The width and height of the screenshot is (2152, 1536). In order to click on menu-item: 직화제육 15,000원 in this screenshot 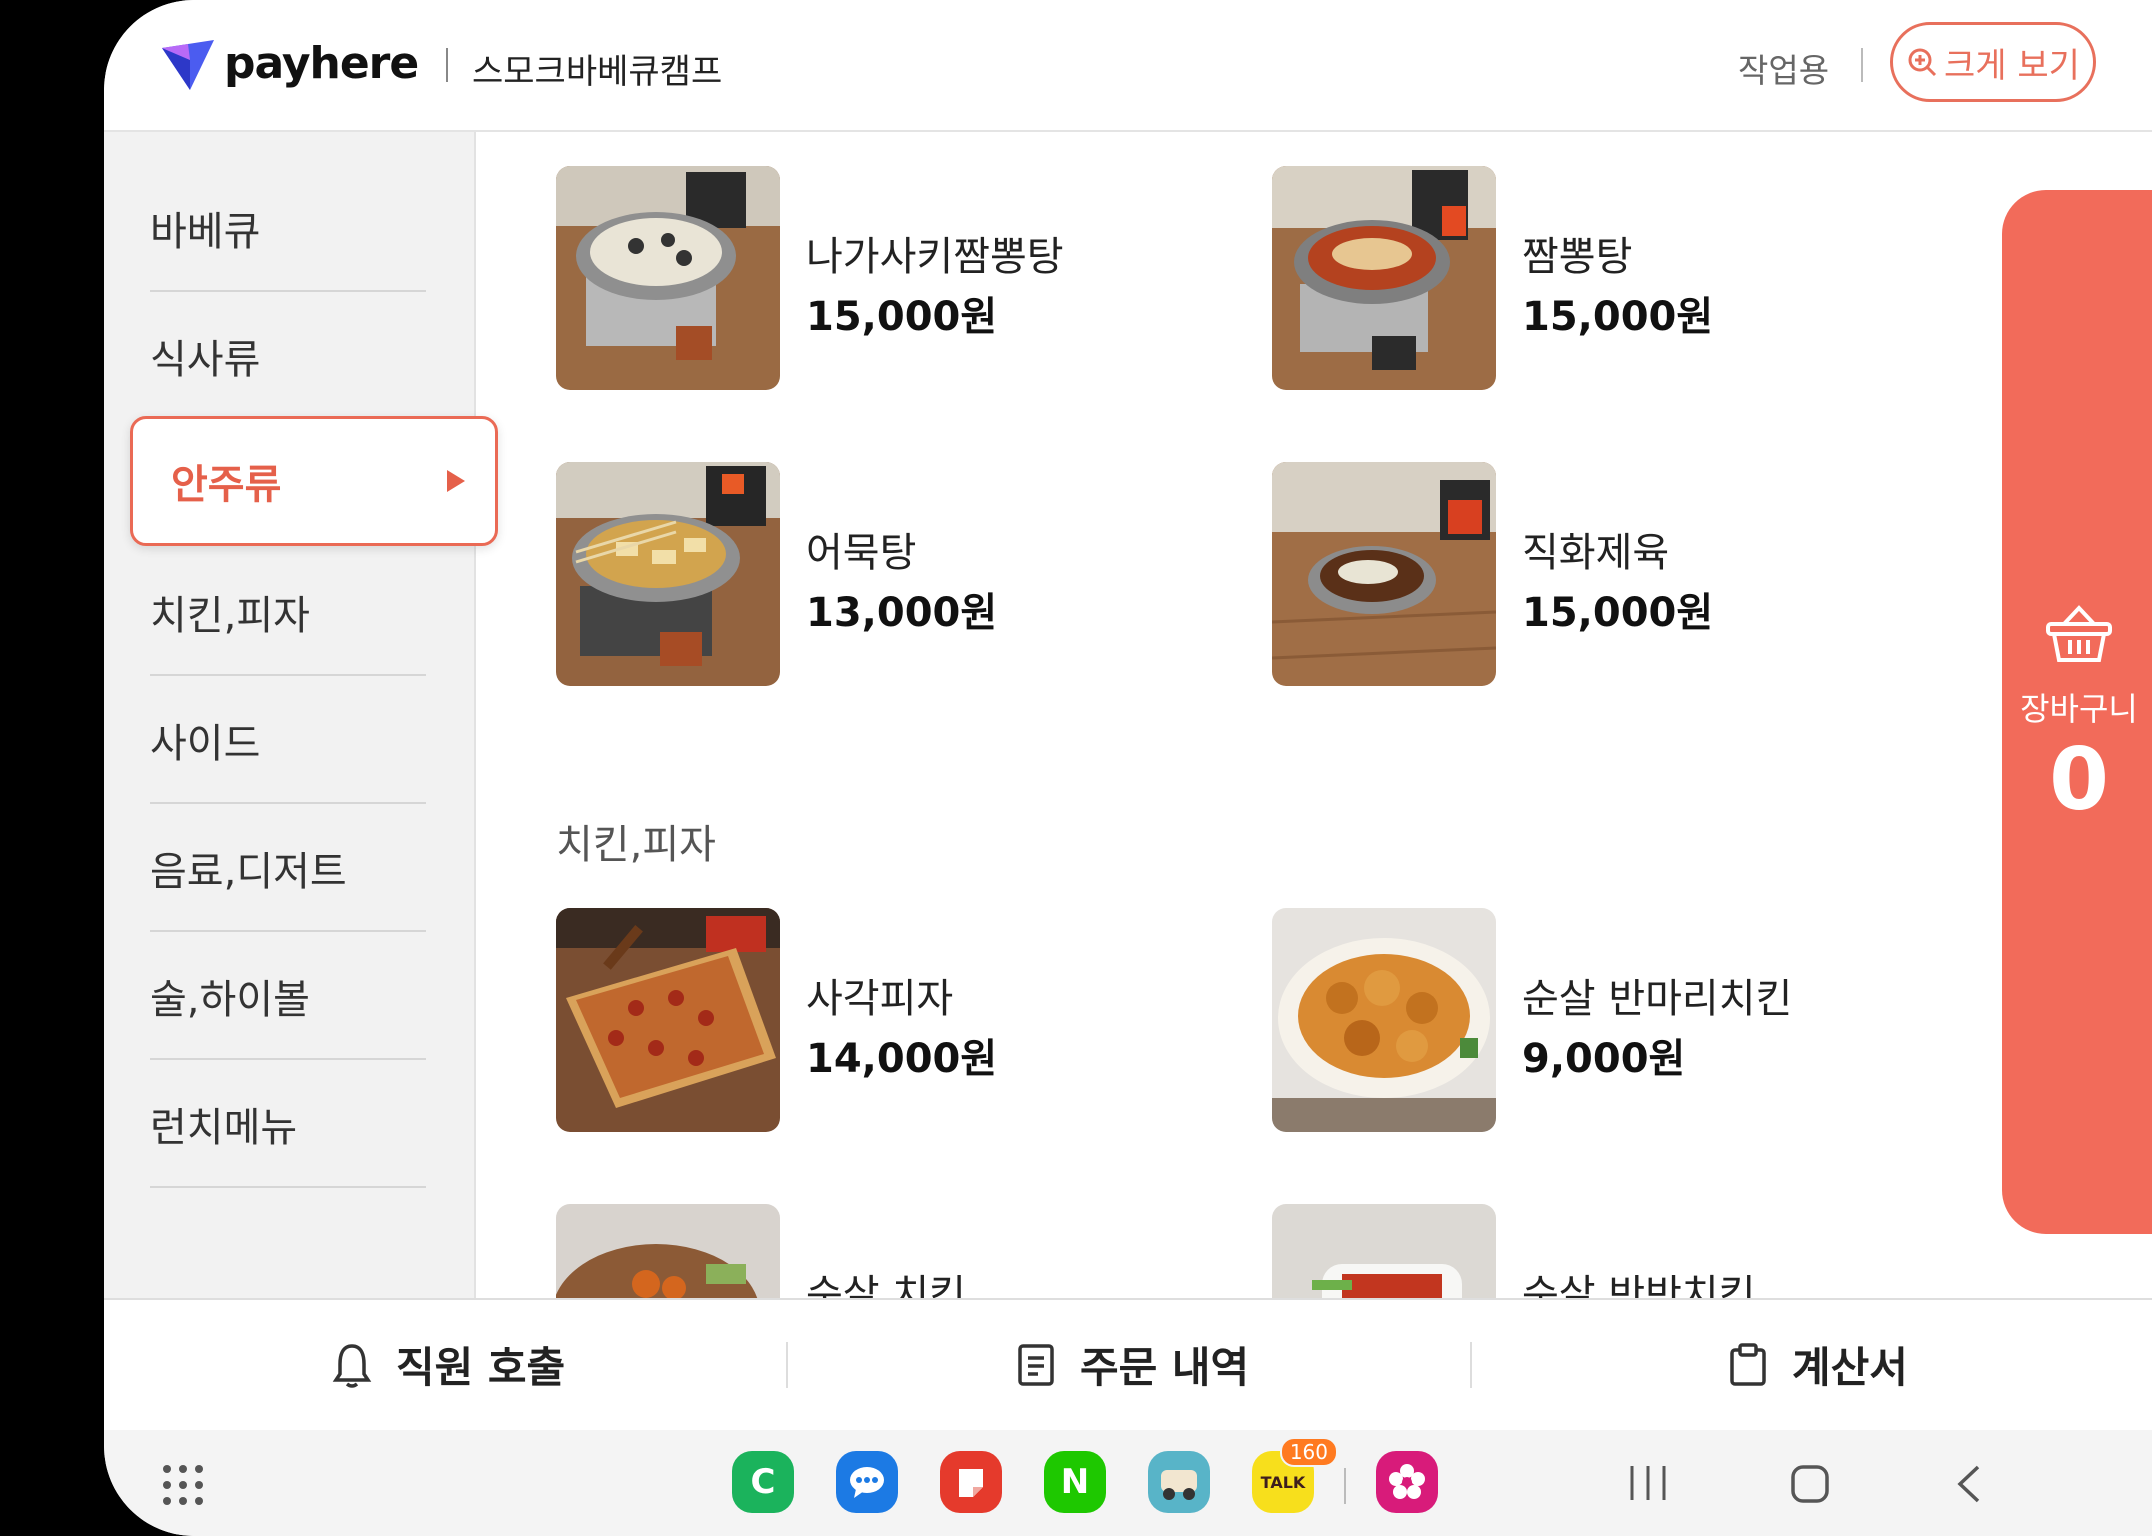, I will do `click(1622, 574)`.